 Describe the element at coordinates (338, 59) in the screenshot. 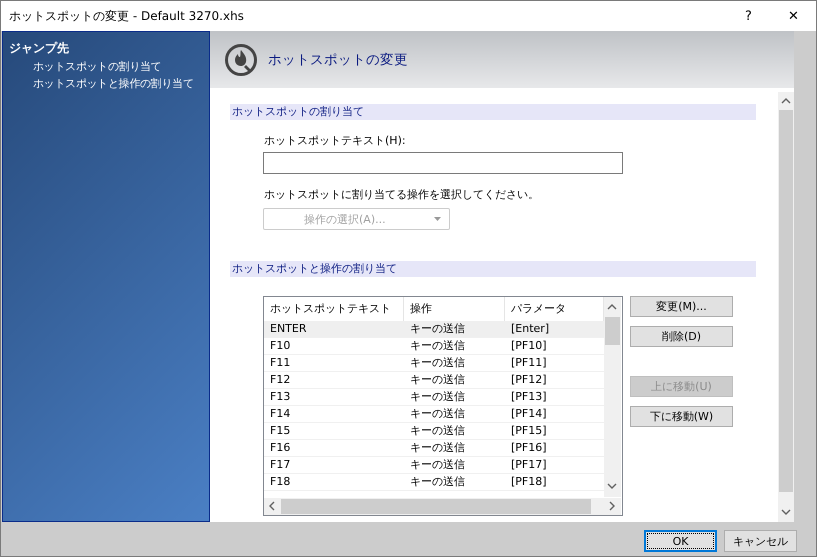

I see `page-title: ホットスポットの変更` at that location.